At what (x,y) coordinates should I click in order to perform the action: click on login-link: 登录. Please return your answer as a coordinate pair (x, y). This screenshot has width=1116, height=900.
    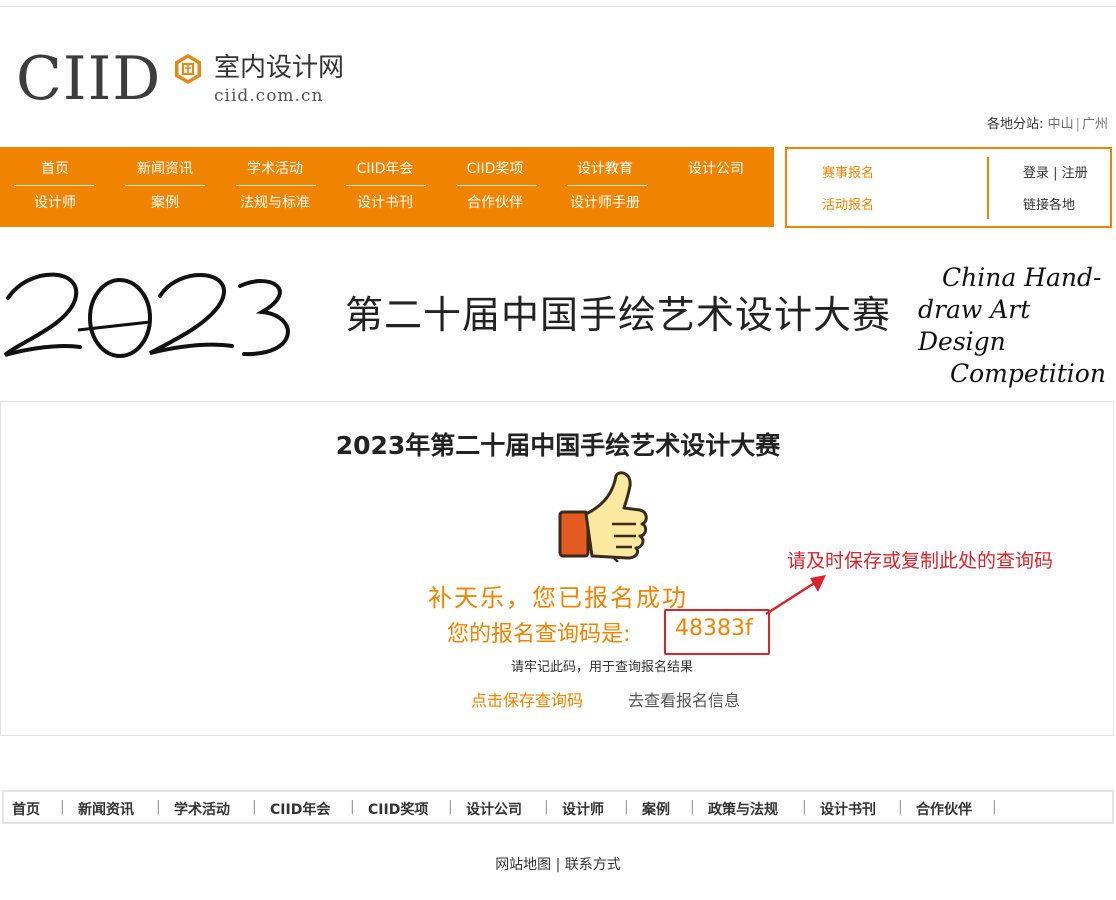
    Looking at the image, I should click on (1036, 173).